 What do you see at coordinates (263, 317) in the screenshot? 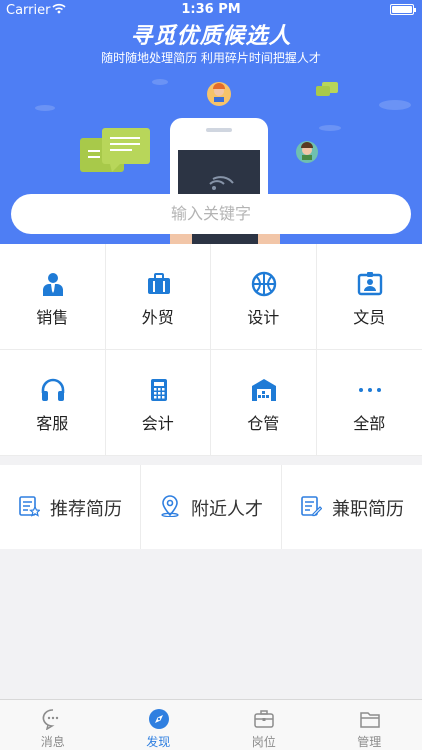
I see `category-label: 设计` at bounding box center [263, 317].